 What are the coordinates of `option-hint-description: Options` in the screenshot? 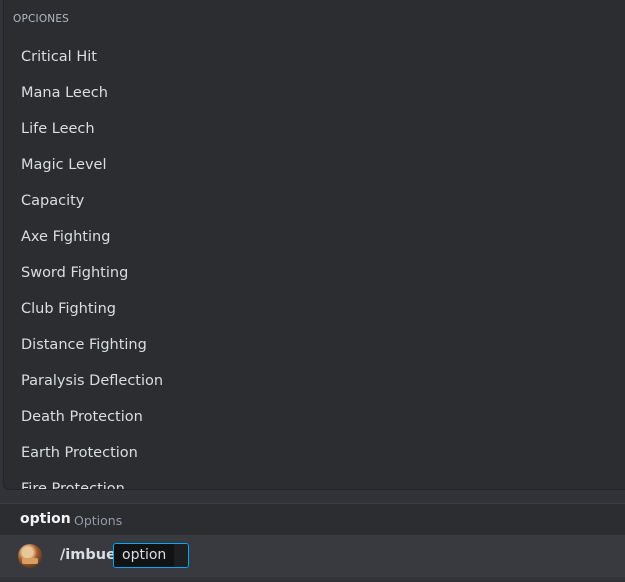 It's located at (98, 520).